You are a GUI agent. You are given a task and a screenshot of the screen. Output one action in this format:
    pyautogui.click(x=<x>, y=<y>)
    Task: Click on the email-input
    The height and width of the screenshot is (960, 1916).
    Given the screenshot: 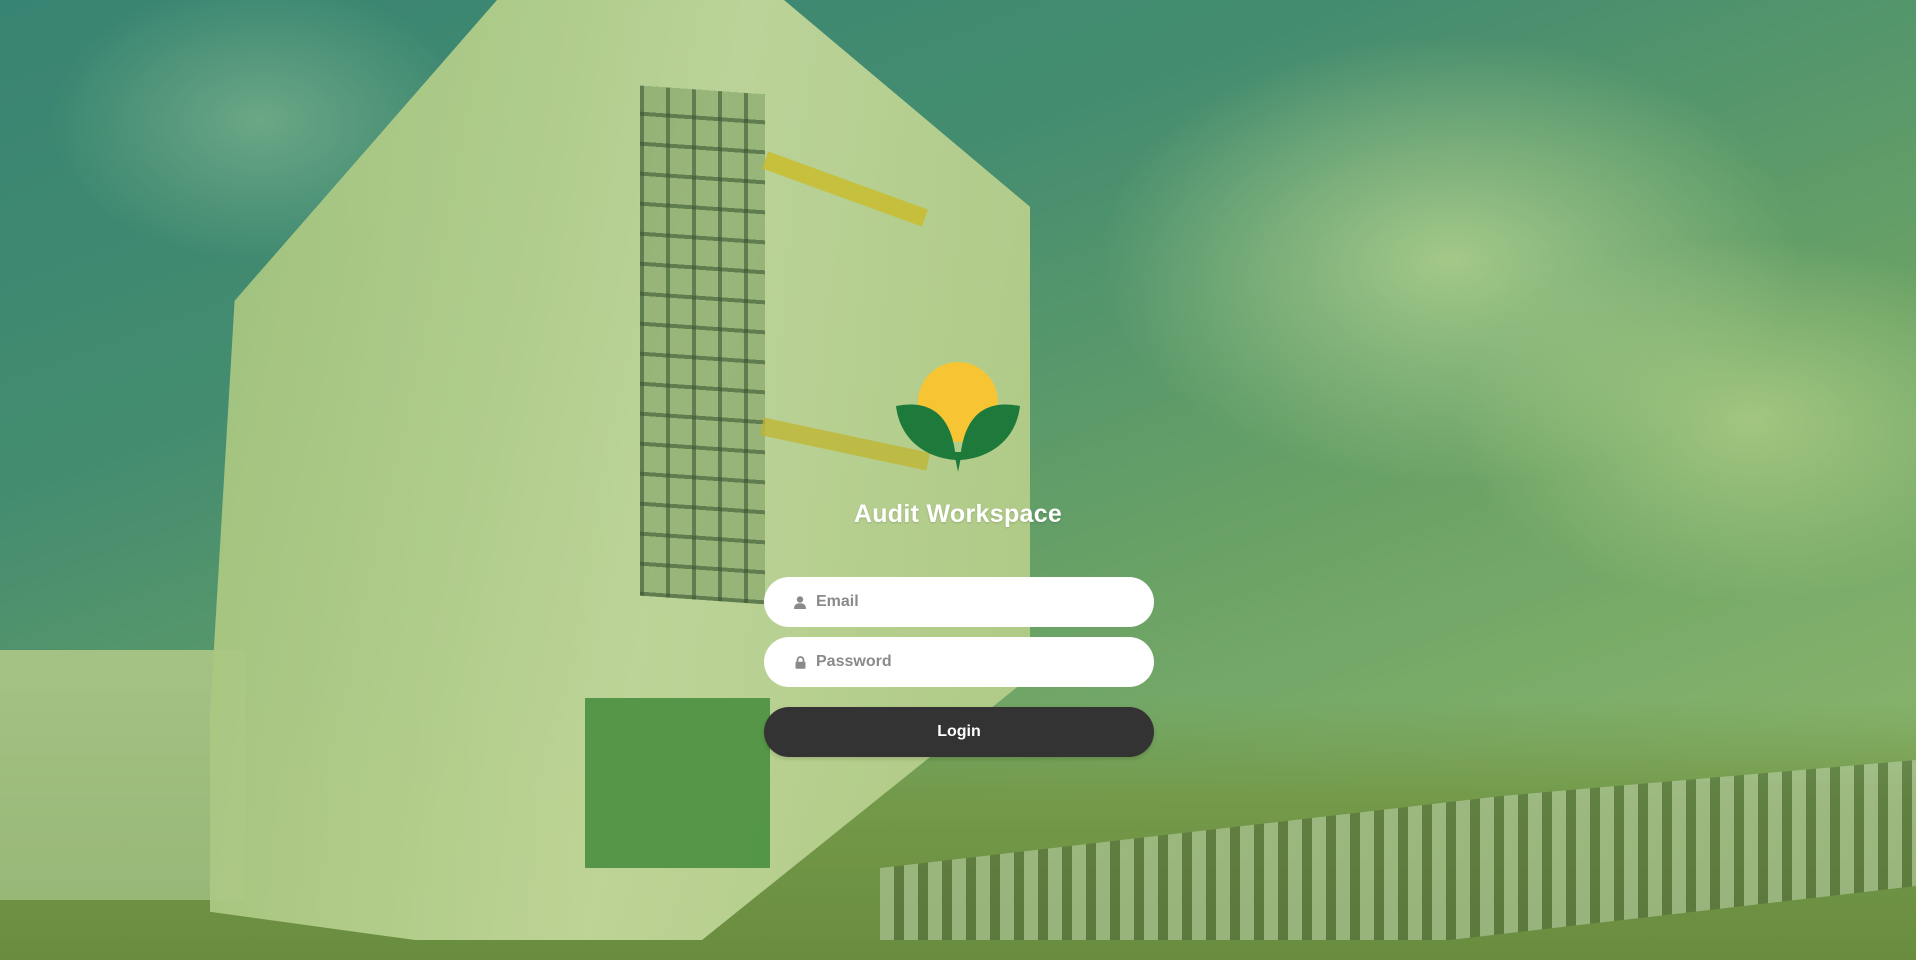 What is the action you would take?
    pyautogui.click(x=976, y=602)
    